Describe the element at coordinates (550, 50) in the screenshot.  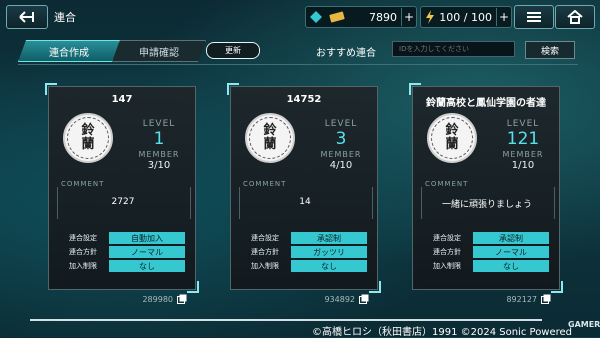
I see `search-button: 検索` at that location.